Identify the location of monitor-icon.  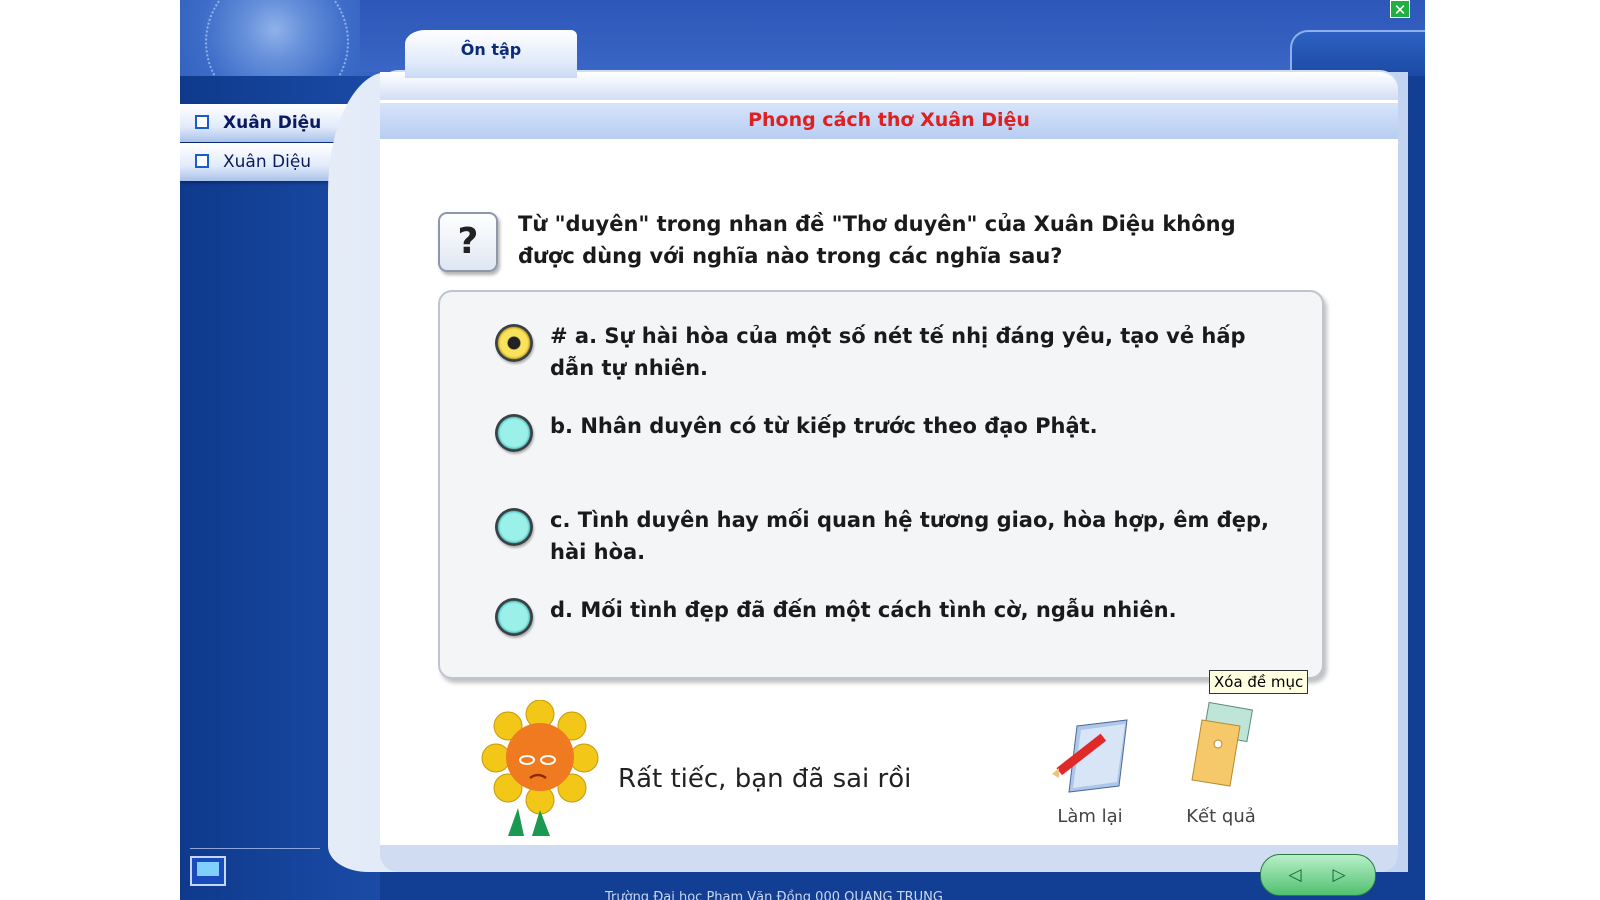
(208, 871).